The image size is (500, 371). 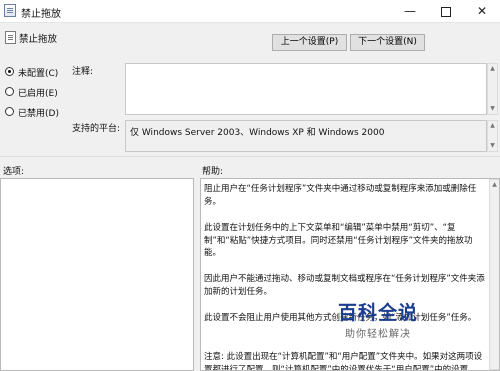 I want to click on minimize-button: —, so click(x=410, y=11).